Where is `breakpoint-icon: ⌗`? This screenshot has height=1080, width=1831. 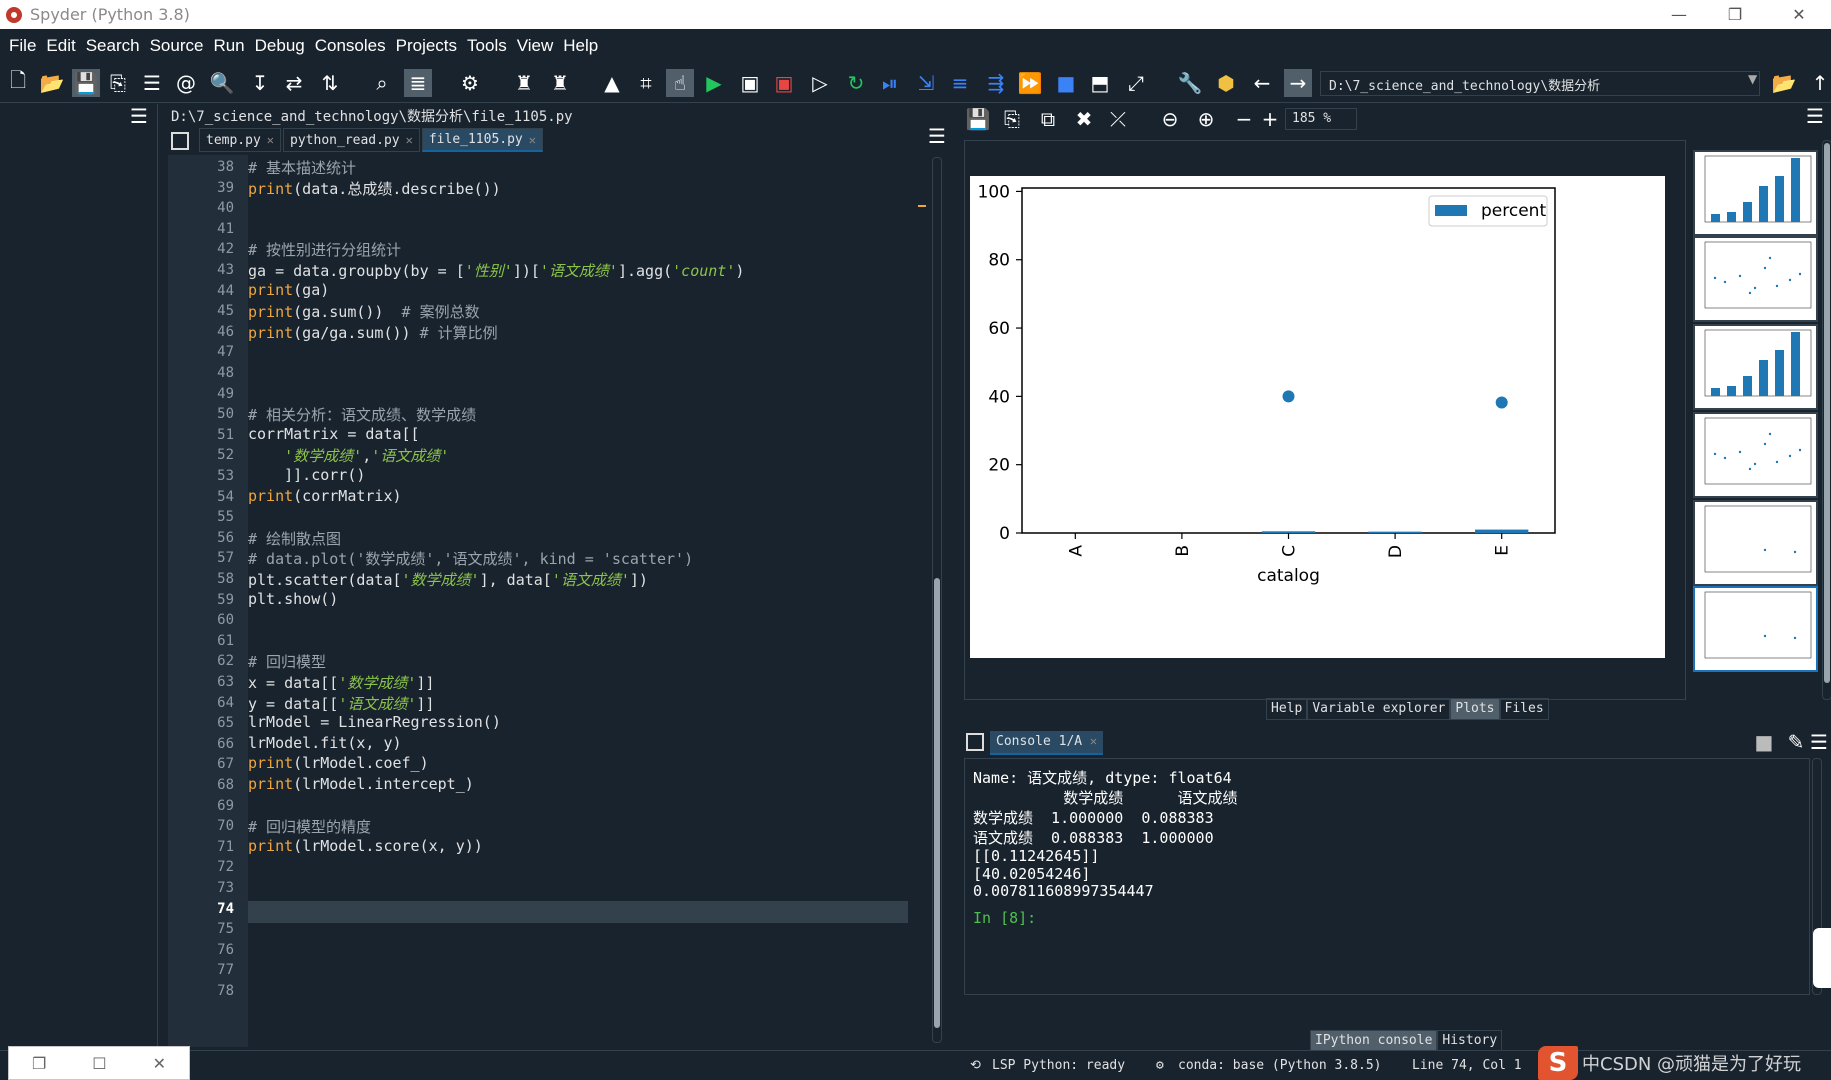
breakpoint-icon: ⌗ is located at coordinates (646, 83).